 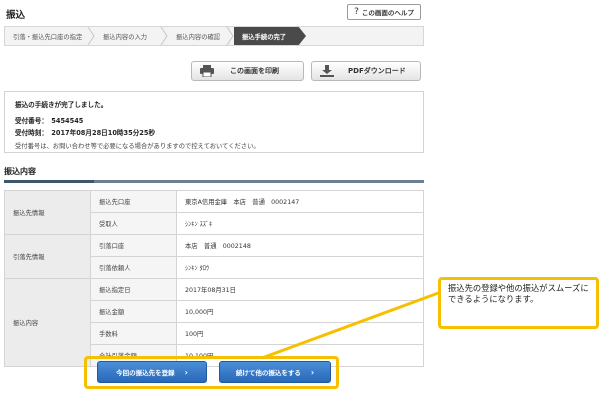 I want to click on row-label: 引落口座, so click(x=133, y=245).